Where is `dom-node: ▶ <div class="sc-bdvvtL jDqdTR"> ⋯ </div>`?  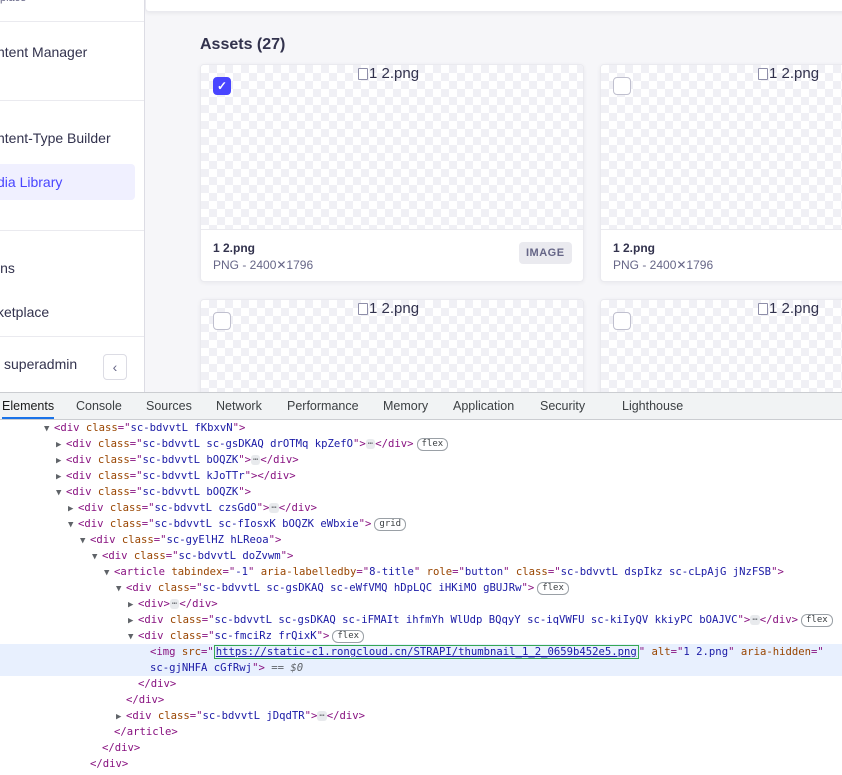 dom-node: ▶ <div class="sc-bdvvtL jDqdTR"> ⋯ </div> is located at coordinates (421, 716).